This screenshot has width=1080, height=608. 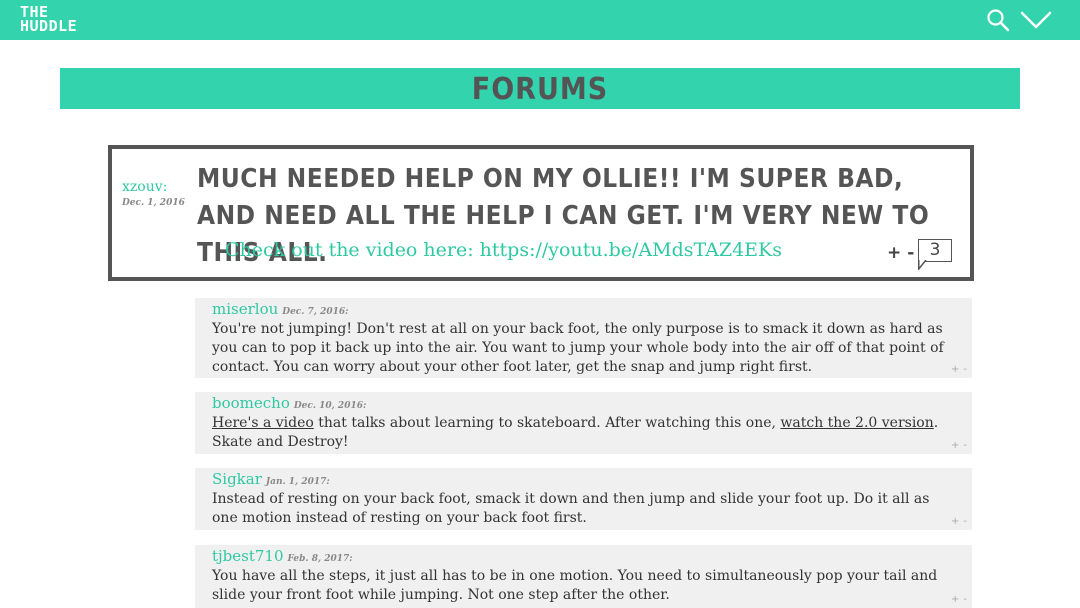 What do you see at coordinates (144, 187) in the screenshot?
I see `post-author: xzouv:` at bounding box center [144, 187].